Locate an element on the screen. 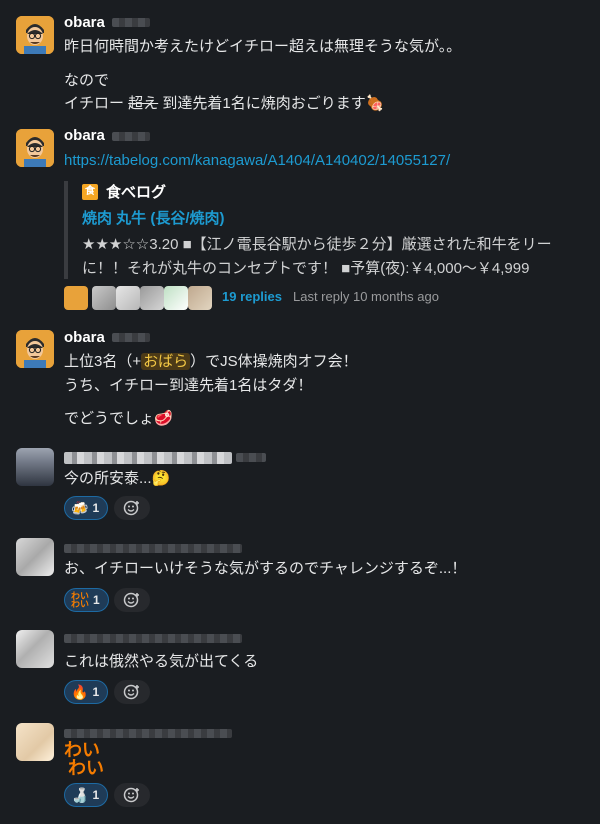 The image size is (600, 824). message-text: お、イチローいけそうな気がするのでチャレンジするぞ...！ is located at coordinates (265, 568).